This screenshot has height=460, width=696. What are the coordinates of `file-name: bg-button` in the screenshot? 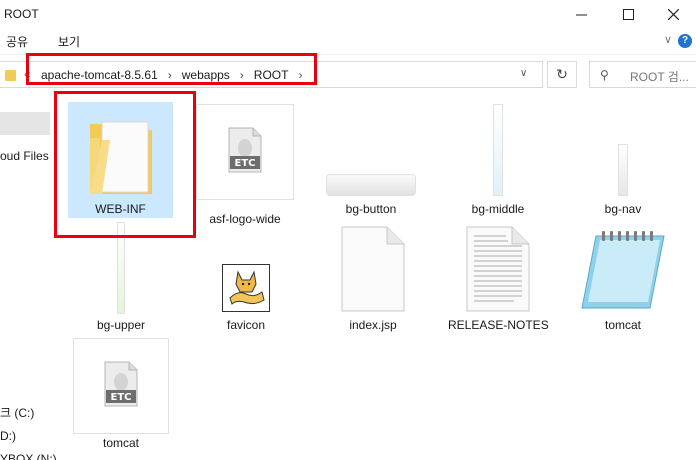 It's located at (371, 209).